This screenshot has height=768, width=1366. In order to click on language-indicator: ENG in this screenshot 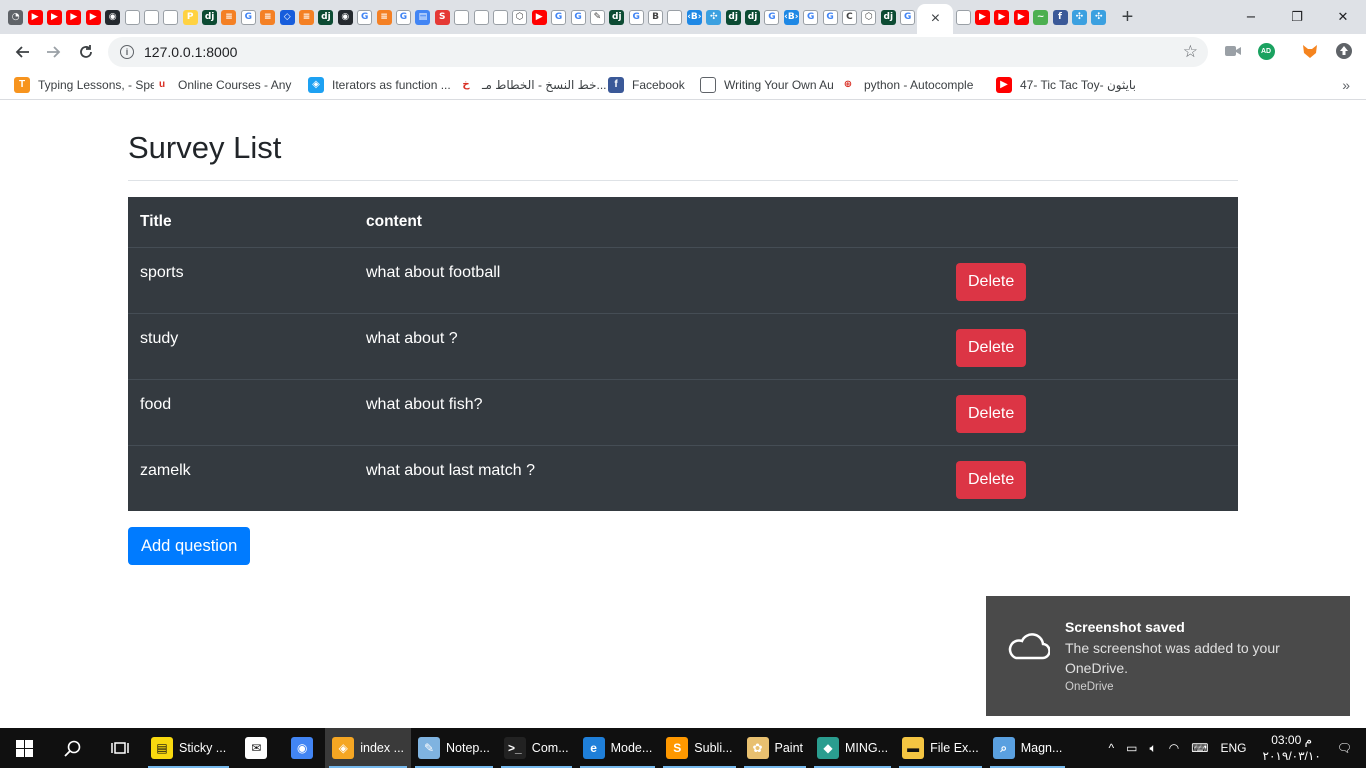, I will do `click(1234, 748)`.